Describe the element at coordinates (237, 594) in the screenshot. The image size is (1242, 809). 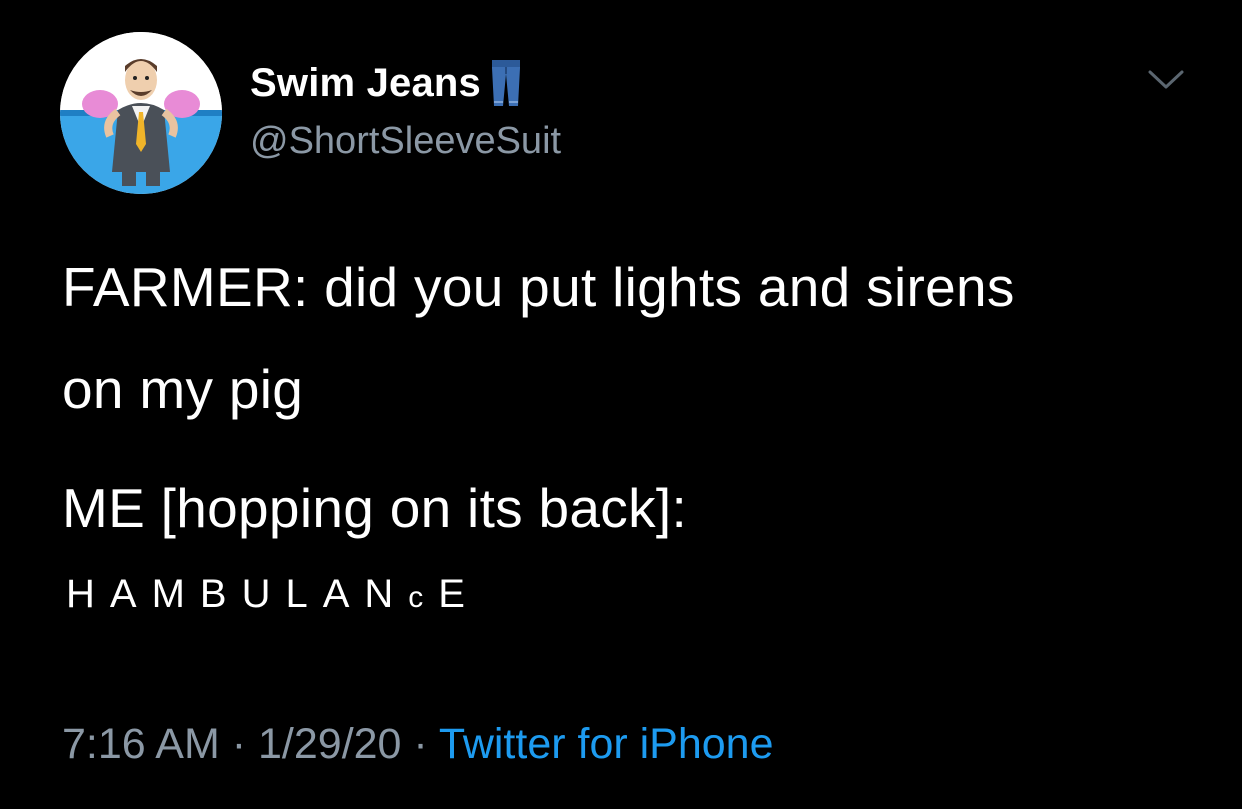
I see `spaced-text-part-1: HAMBULAN` at that location.